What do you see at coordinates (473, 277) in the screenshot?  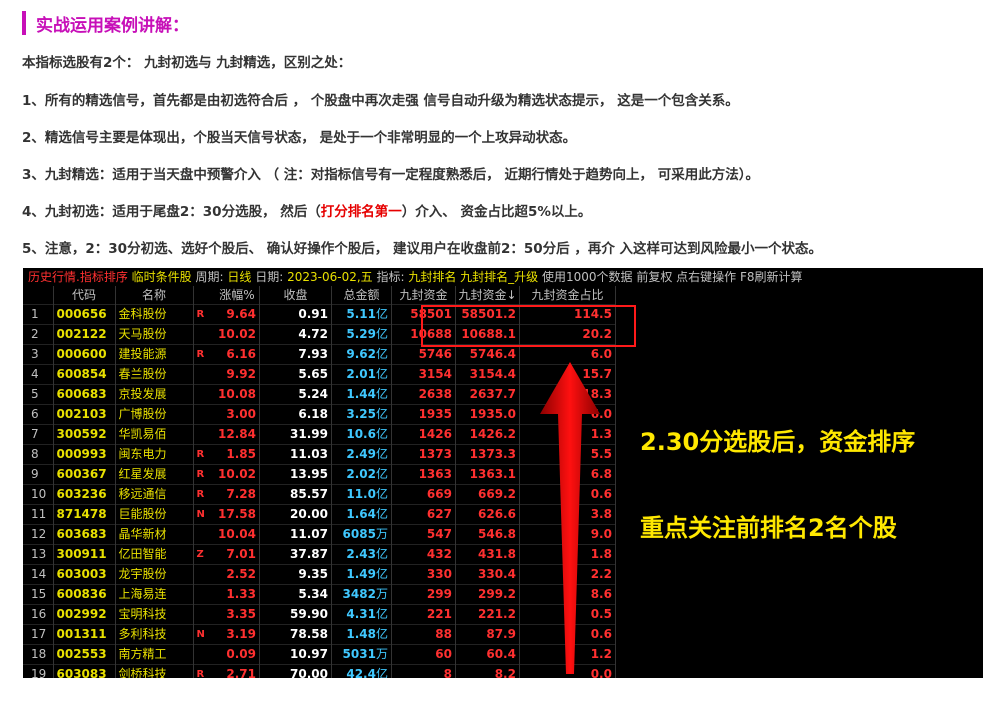 I see `indicator-value: 九封排名 九封排名_升级` at bounding box center [473, 277].